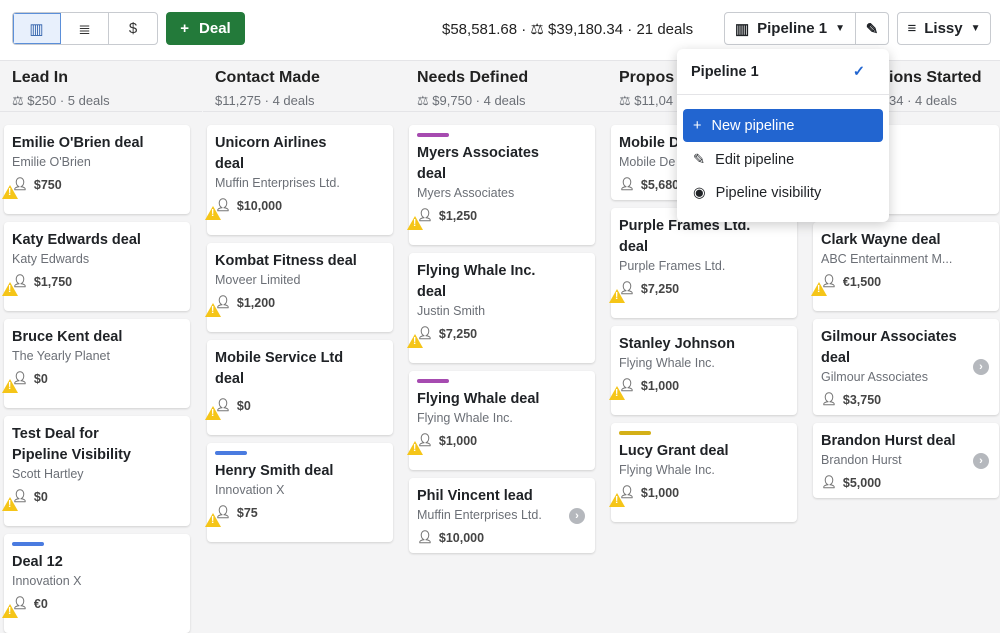 This screenshot has width=1000, height=633. I want to click on owner-filter: ≡ Lissy ▼, so click(944, 28).